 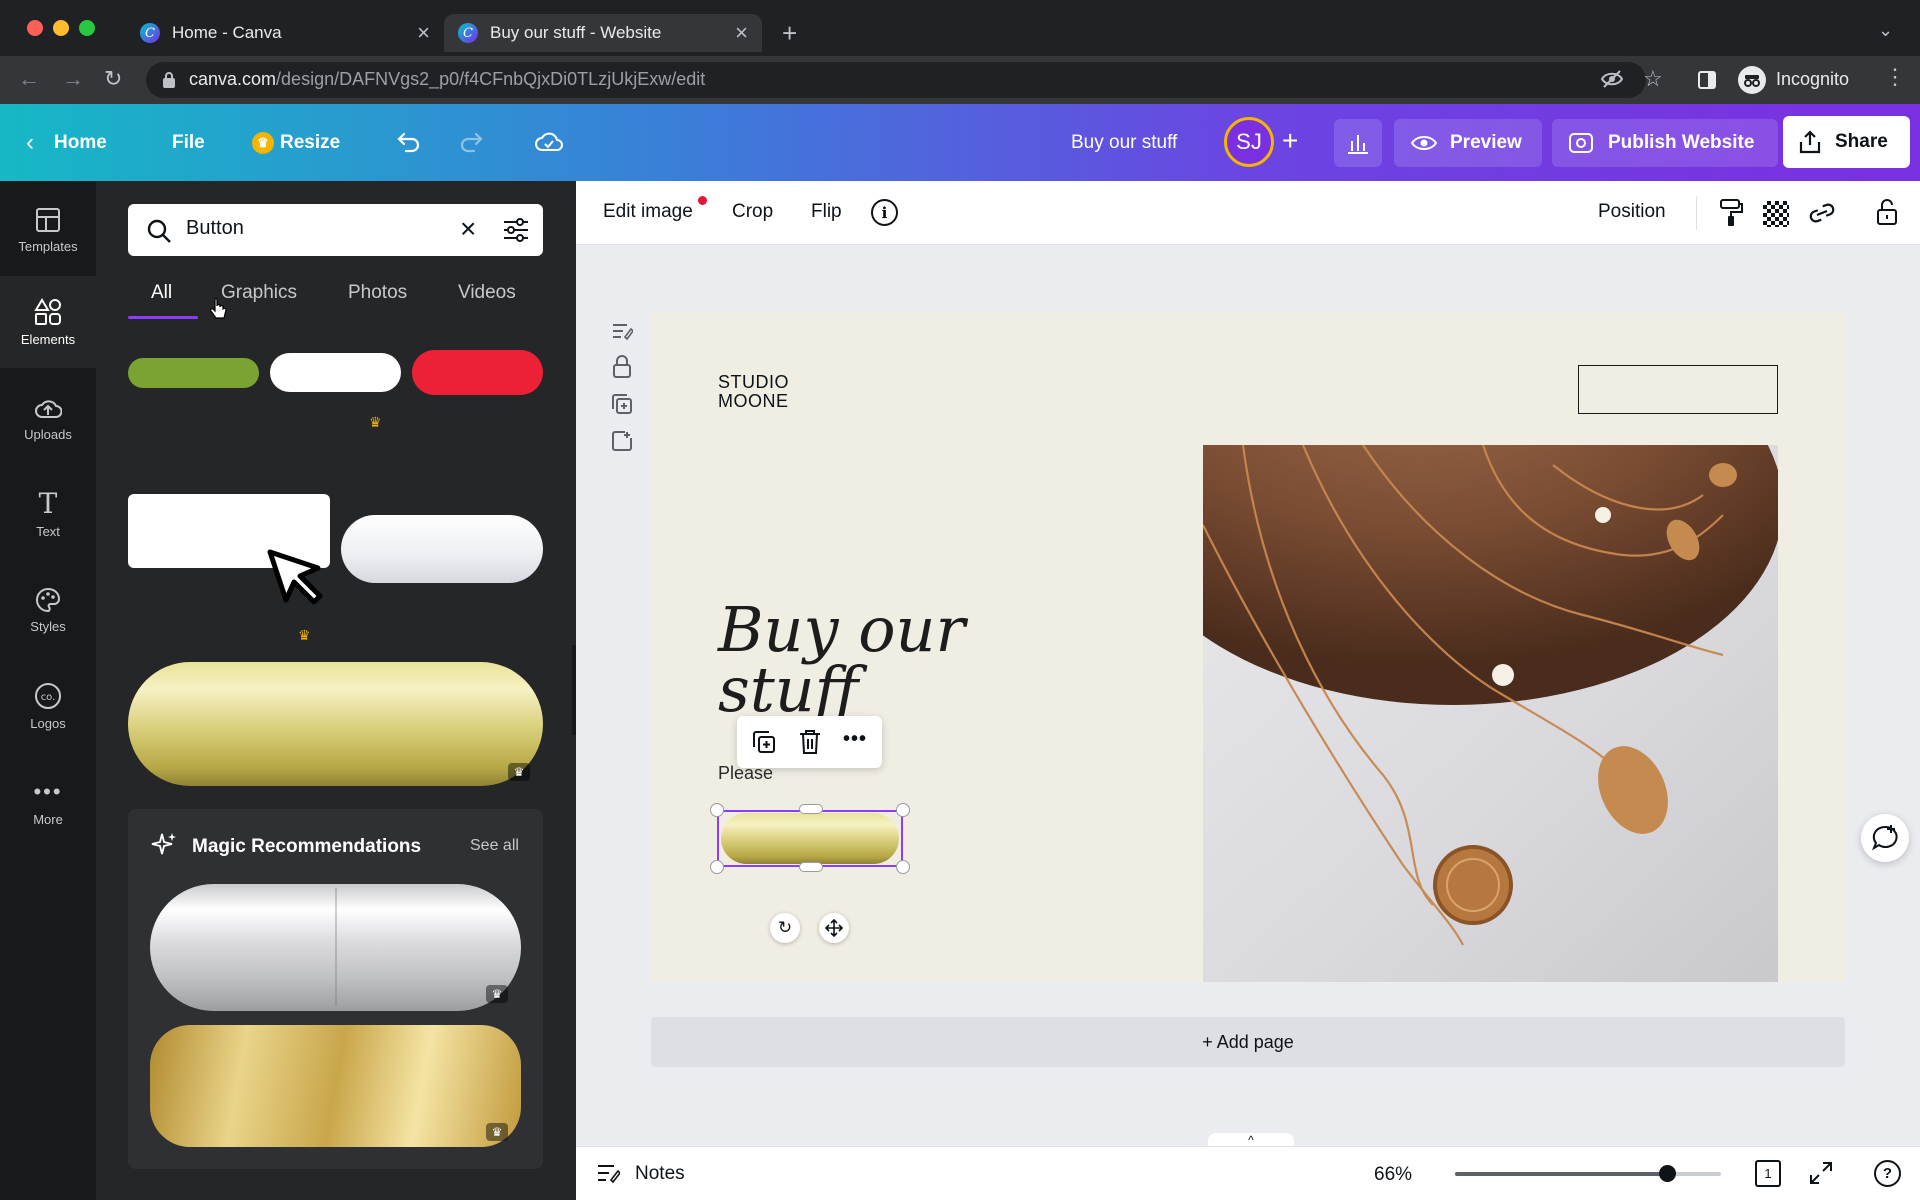 I want to click on share-button: Share, so click(x=1846, y=142).